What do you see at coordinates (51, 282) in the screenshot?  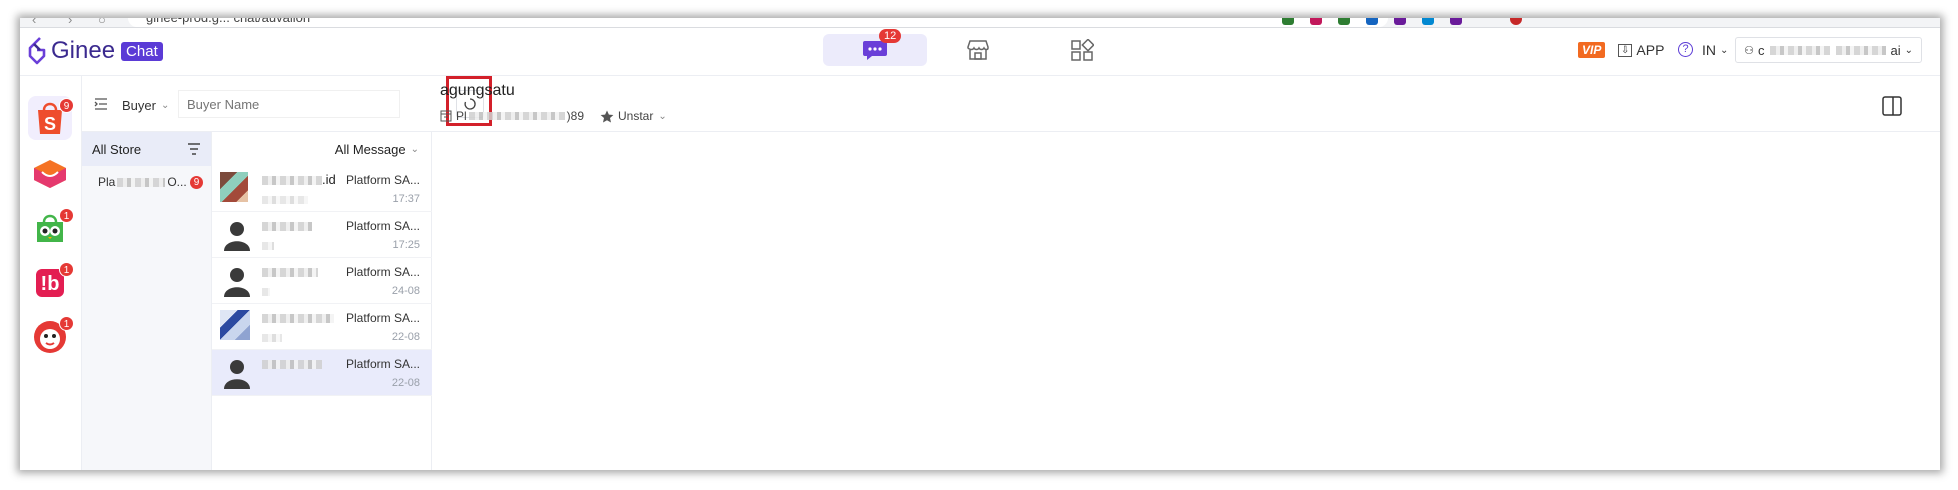 I see `platform-bukalapak: !b 1` at bounding box center [51, 282].